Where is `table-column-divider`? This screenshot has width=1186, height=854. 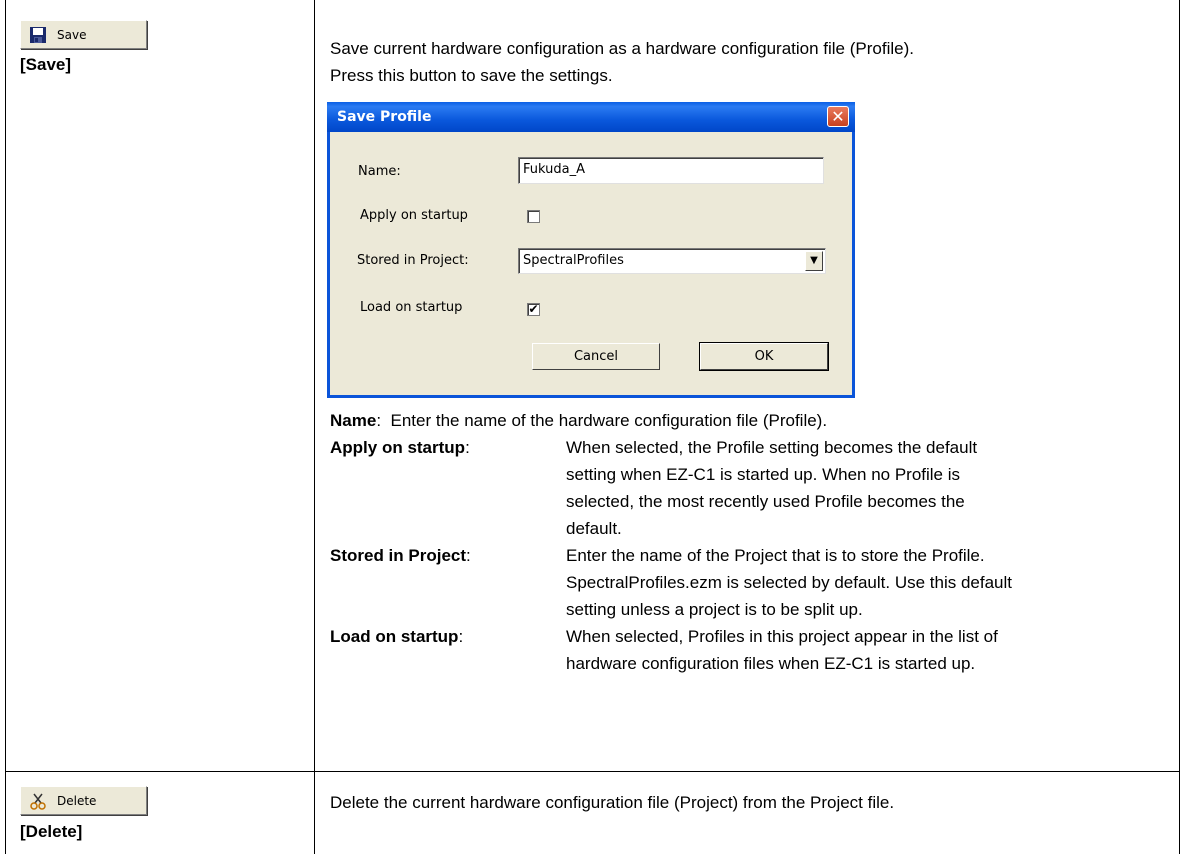
table-column-divider is located at coordinates (314, 427).